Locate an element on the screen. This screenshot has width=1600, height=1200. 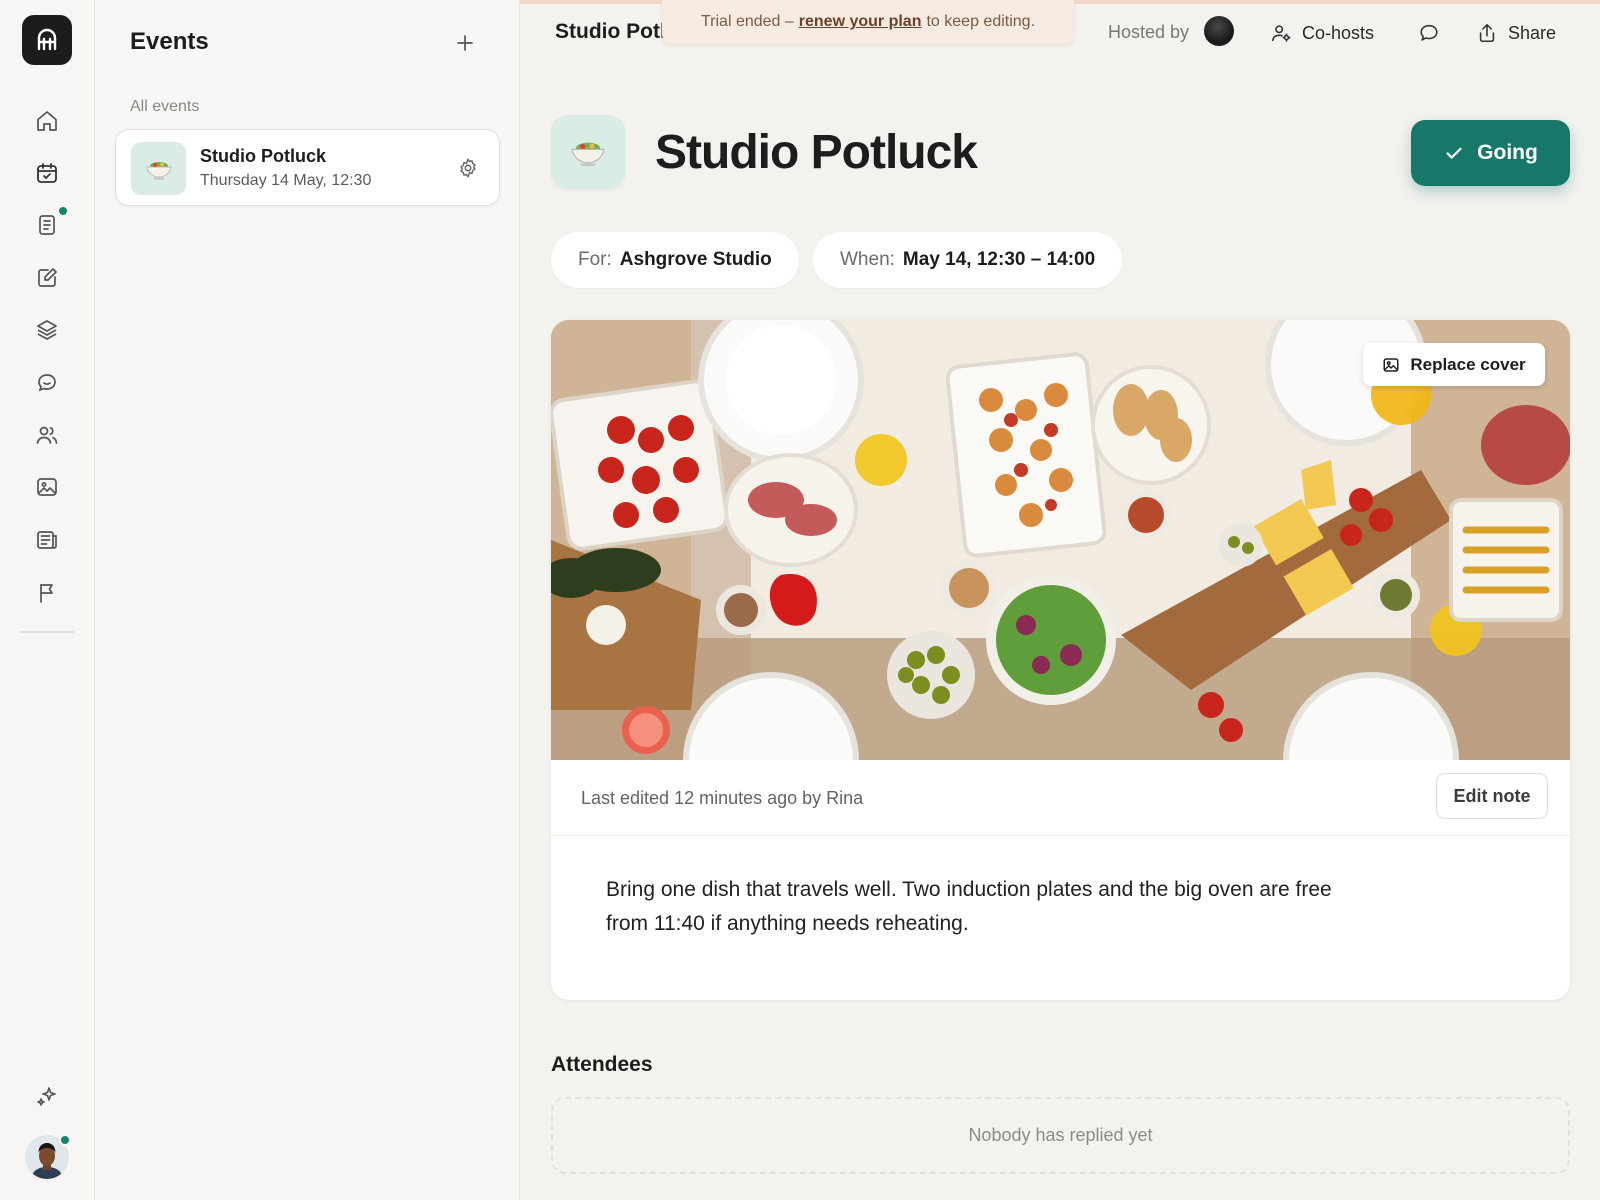
online-status-dot is located at coordinates (65, 1140).